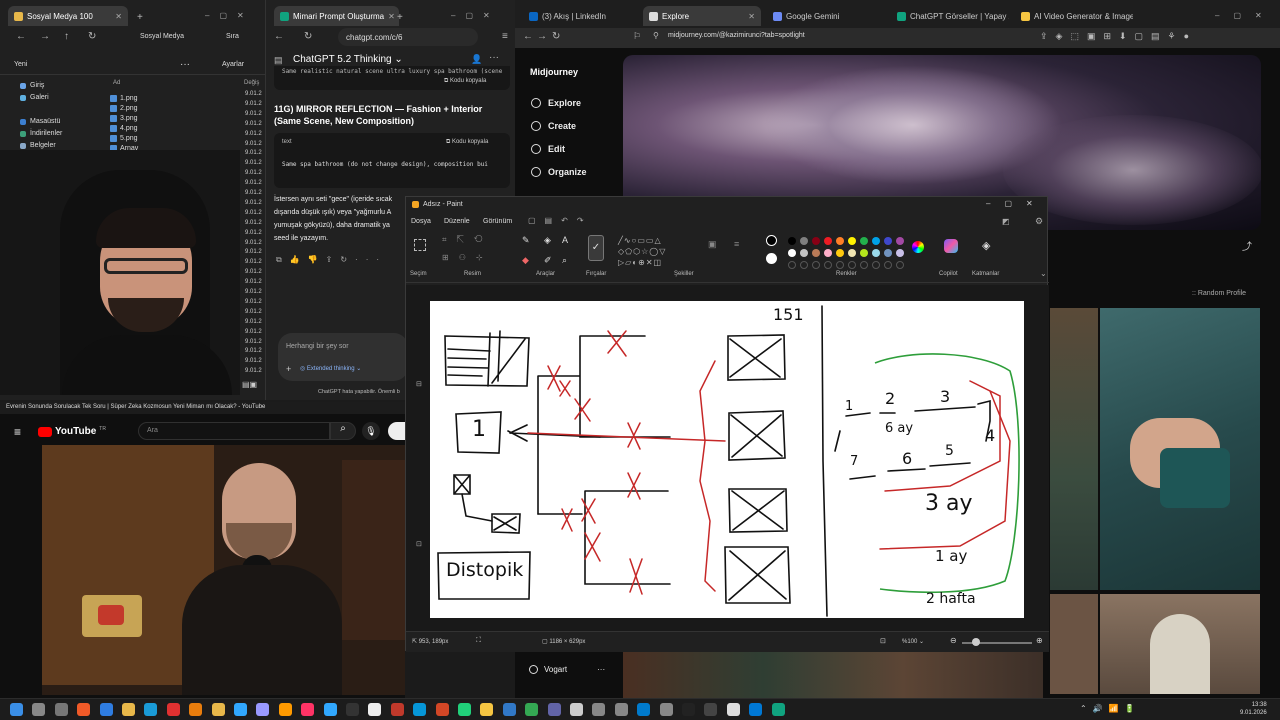 The image size is (1280, 720). I want to click on sidebar-item-desktop: Masaüstü, so click(40, 121).